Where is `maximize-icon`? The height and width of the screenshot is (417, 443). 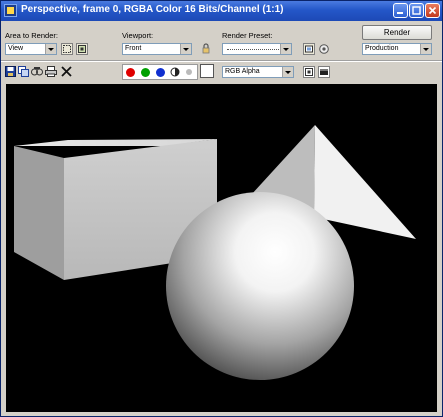 maximize-icon is located at coordinates (416, 10).